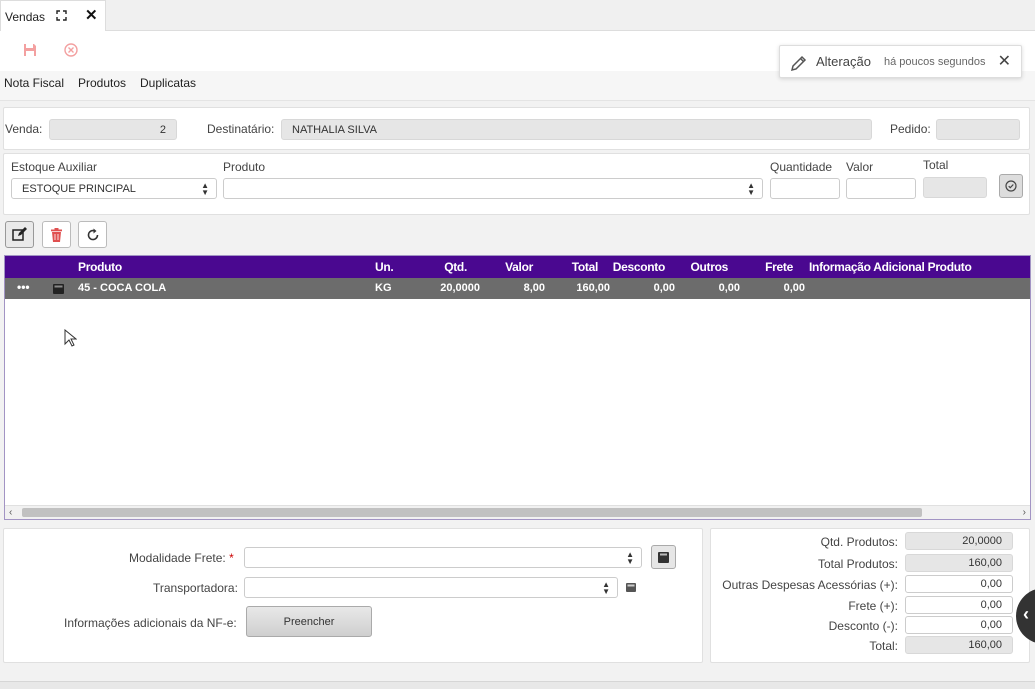  I want to click on chevron-left-icon: ‹, so click(1026, 614).